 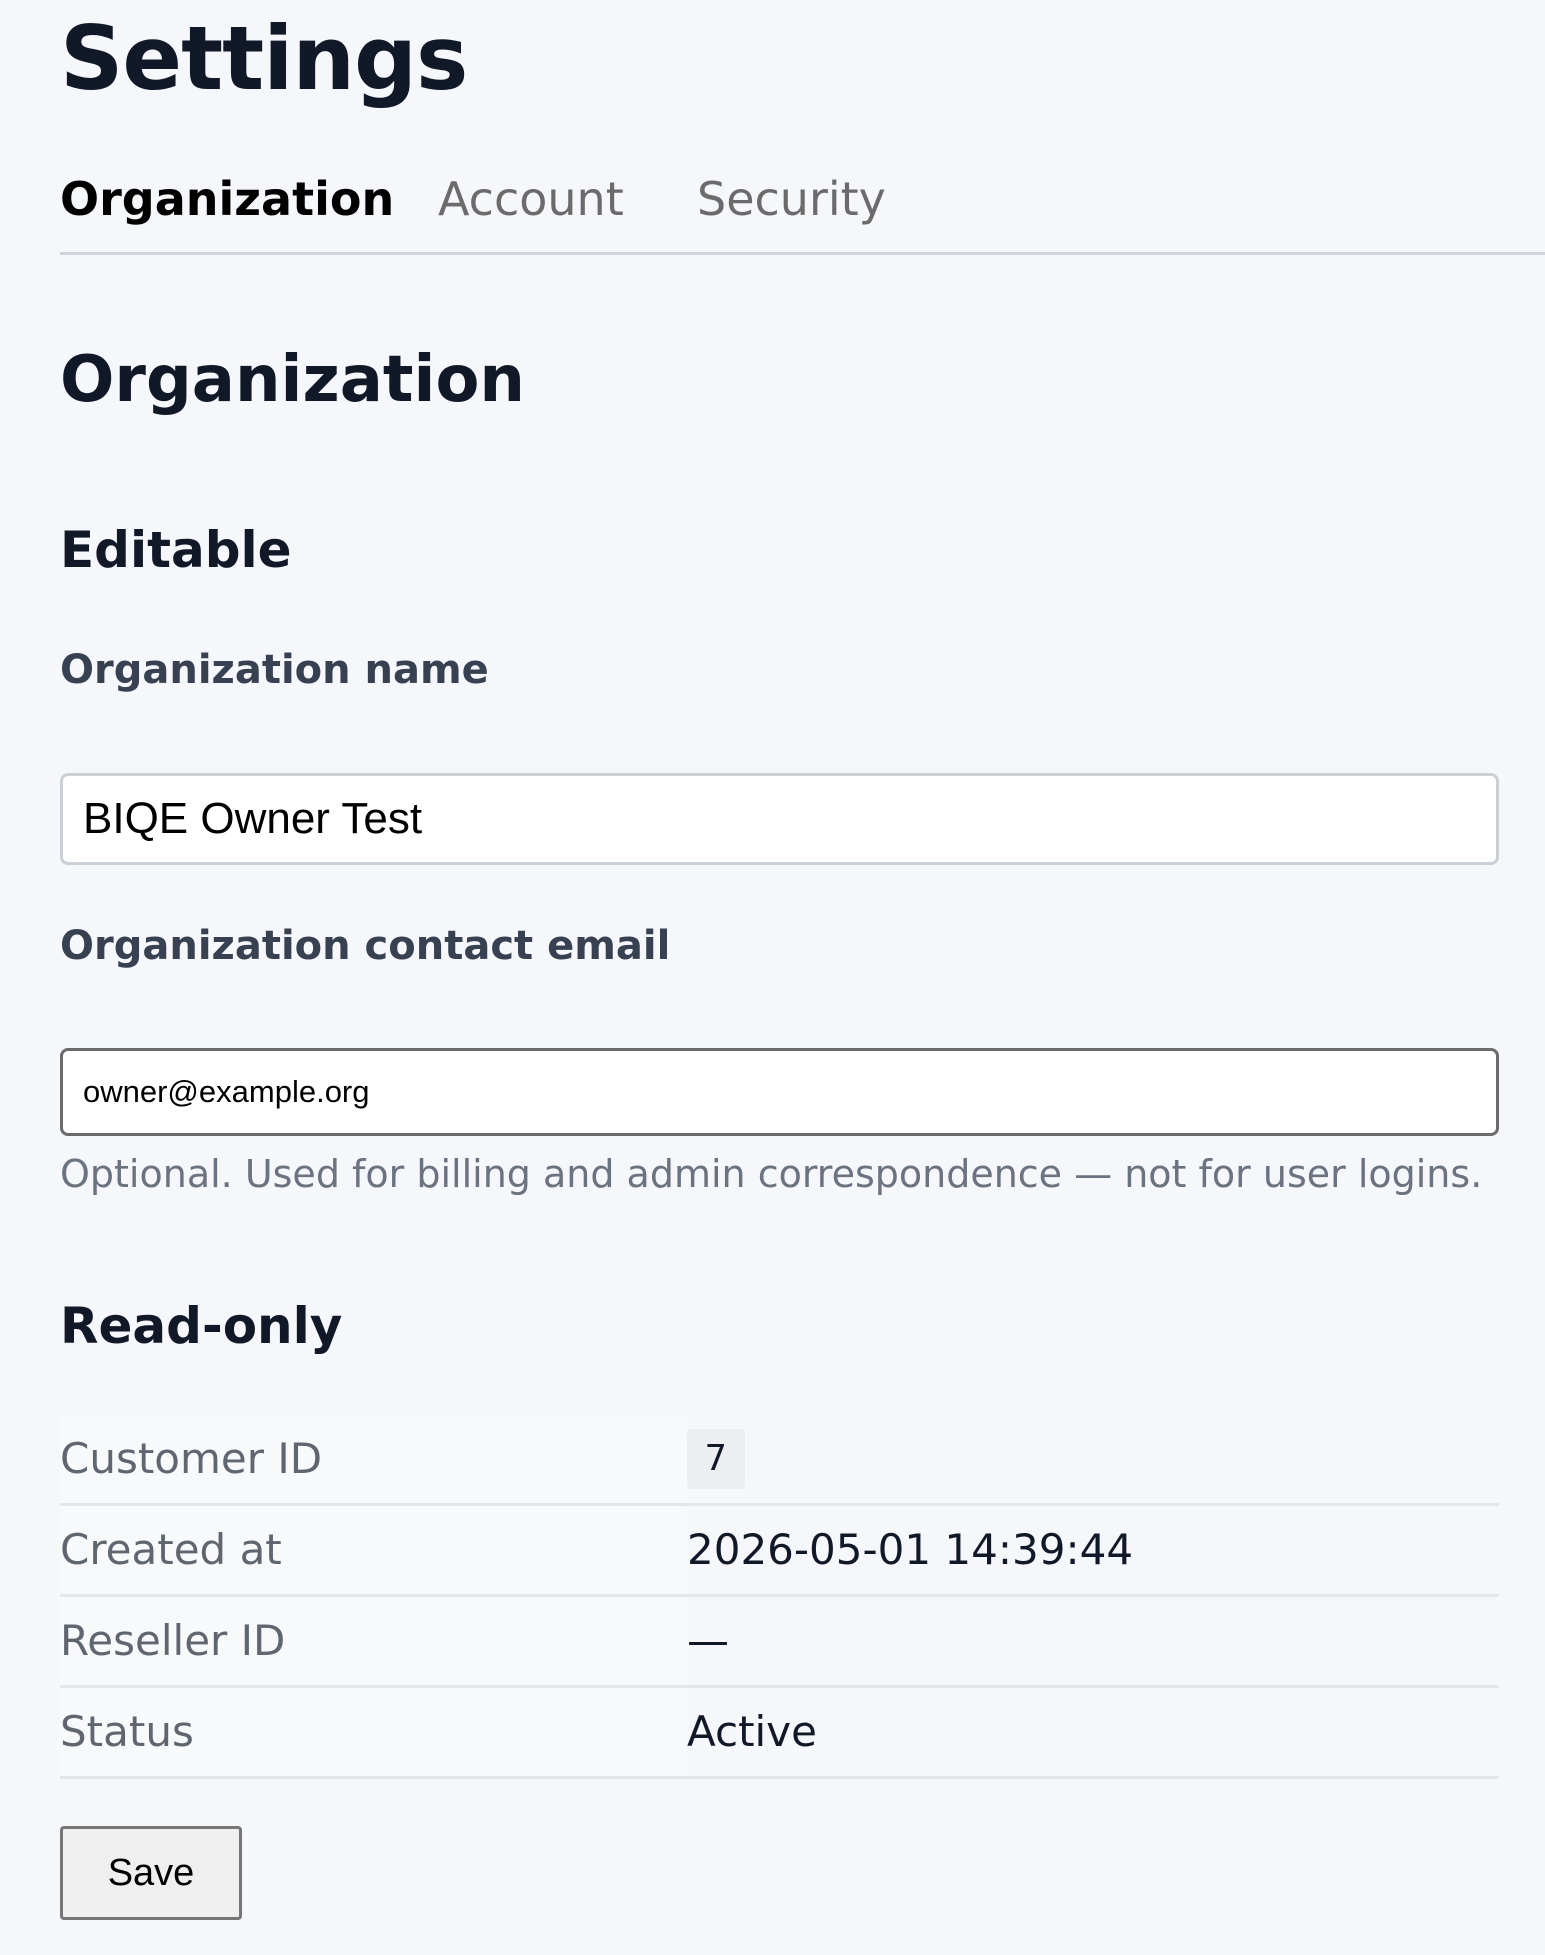 I want to click on table-row: Customer ID 7, so click(x=779, y=1460).